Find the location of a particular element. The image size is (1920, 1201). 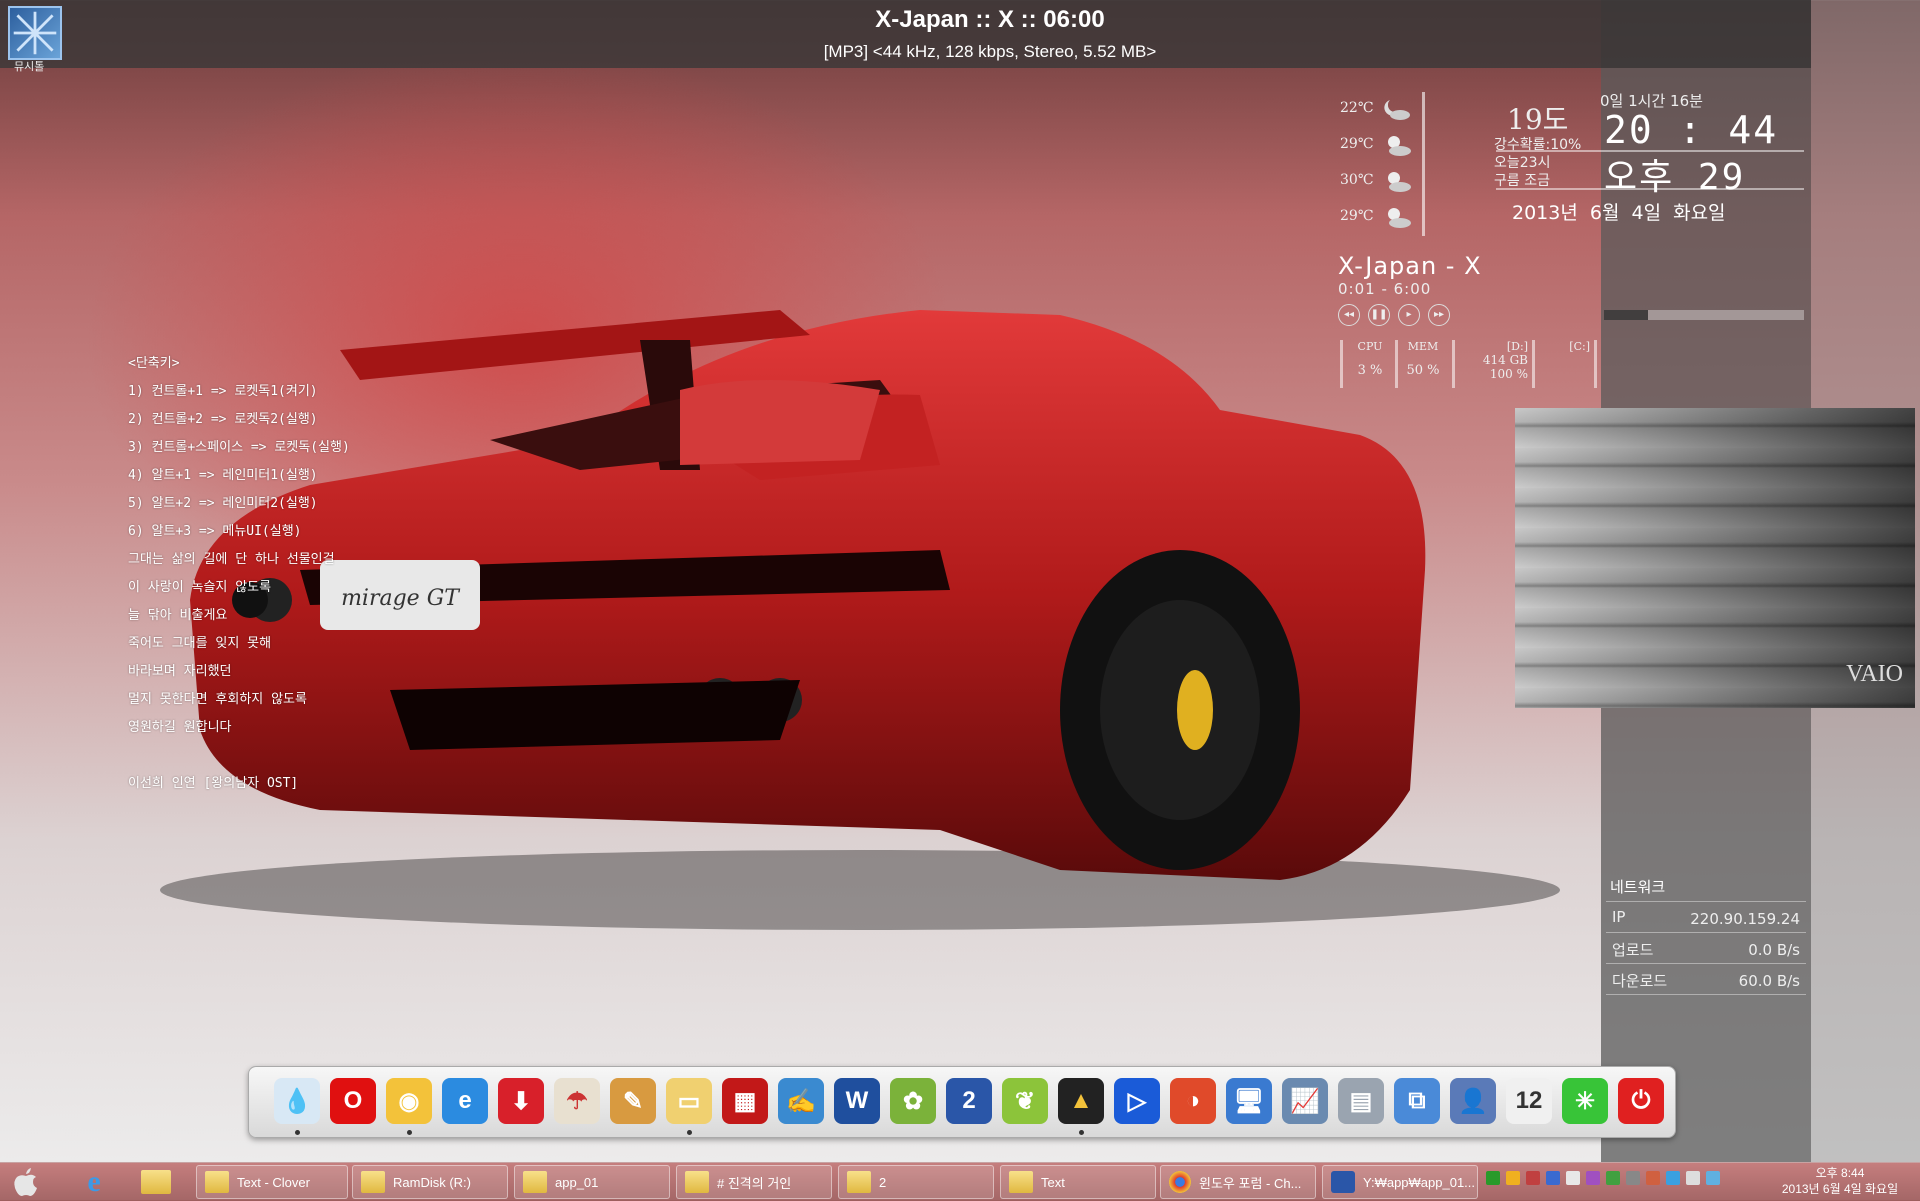

power-icon: ⏻ is located at coordinates (1641, 1101).